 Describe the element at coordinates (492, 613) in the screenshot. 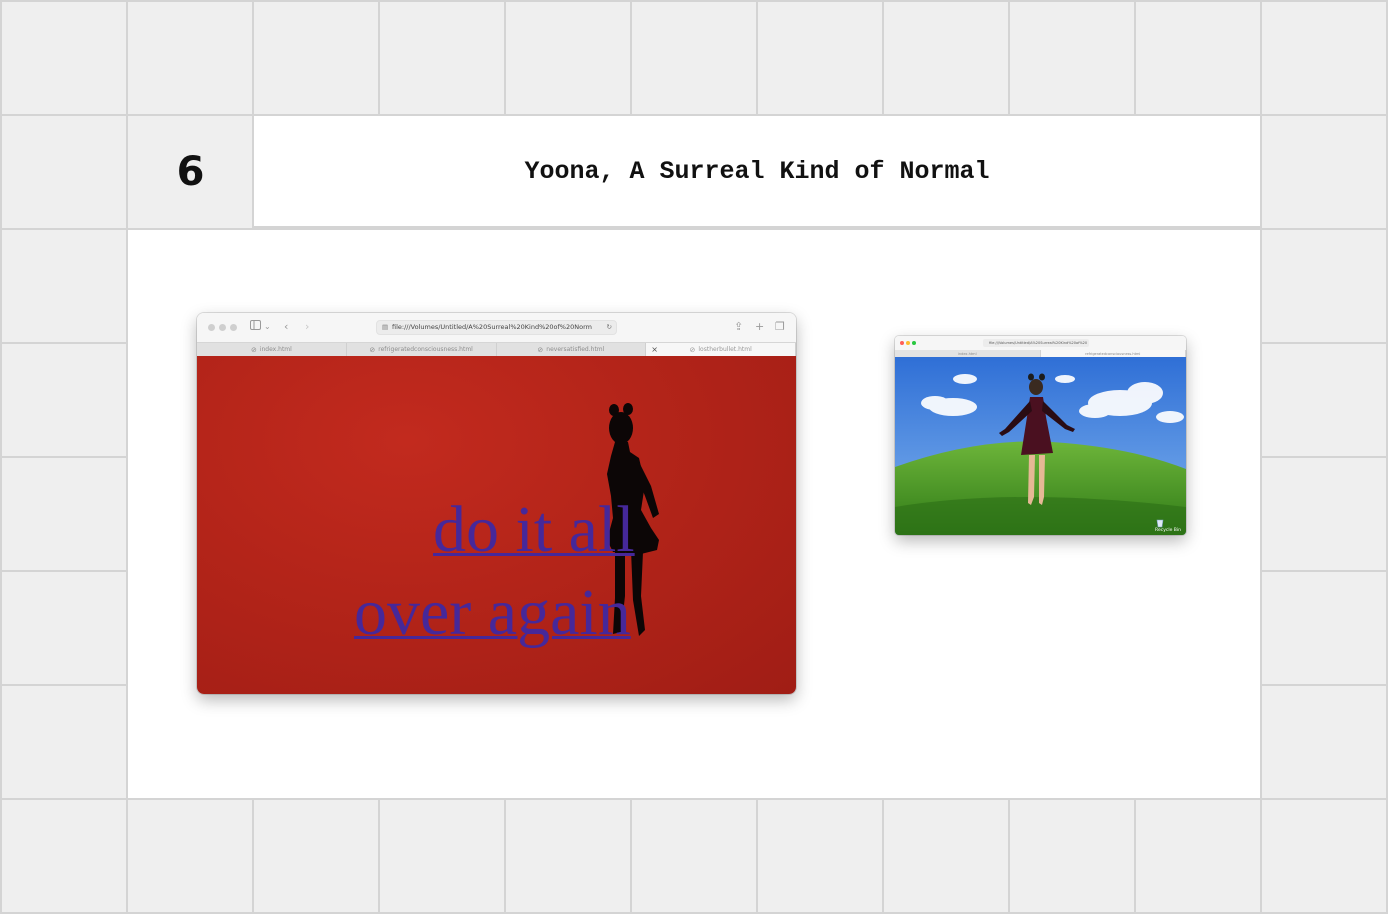

I see `over-again-link: over again` at that location.